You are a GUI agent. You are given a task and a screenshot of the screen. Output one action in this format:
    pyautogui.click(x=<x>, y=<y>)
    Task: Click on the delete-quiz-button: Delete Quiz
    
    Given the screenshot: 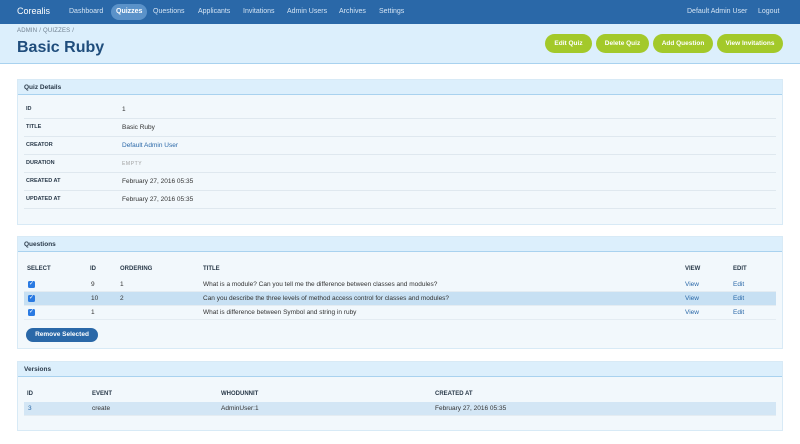 What is the action you would take?
    pyautogui.click(x=622, y=43)
    